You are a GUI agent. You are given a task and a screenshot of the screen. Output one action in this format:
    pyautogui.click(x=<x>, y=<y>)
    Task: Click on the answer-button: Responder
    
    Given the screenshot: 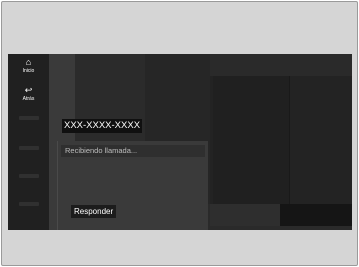 What is the action you would take?
    pyautogui.click(x=94, y=211)
    